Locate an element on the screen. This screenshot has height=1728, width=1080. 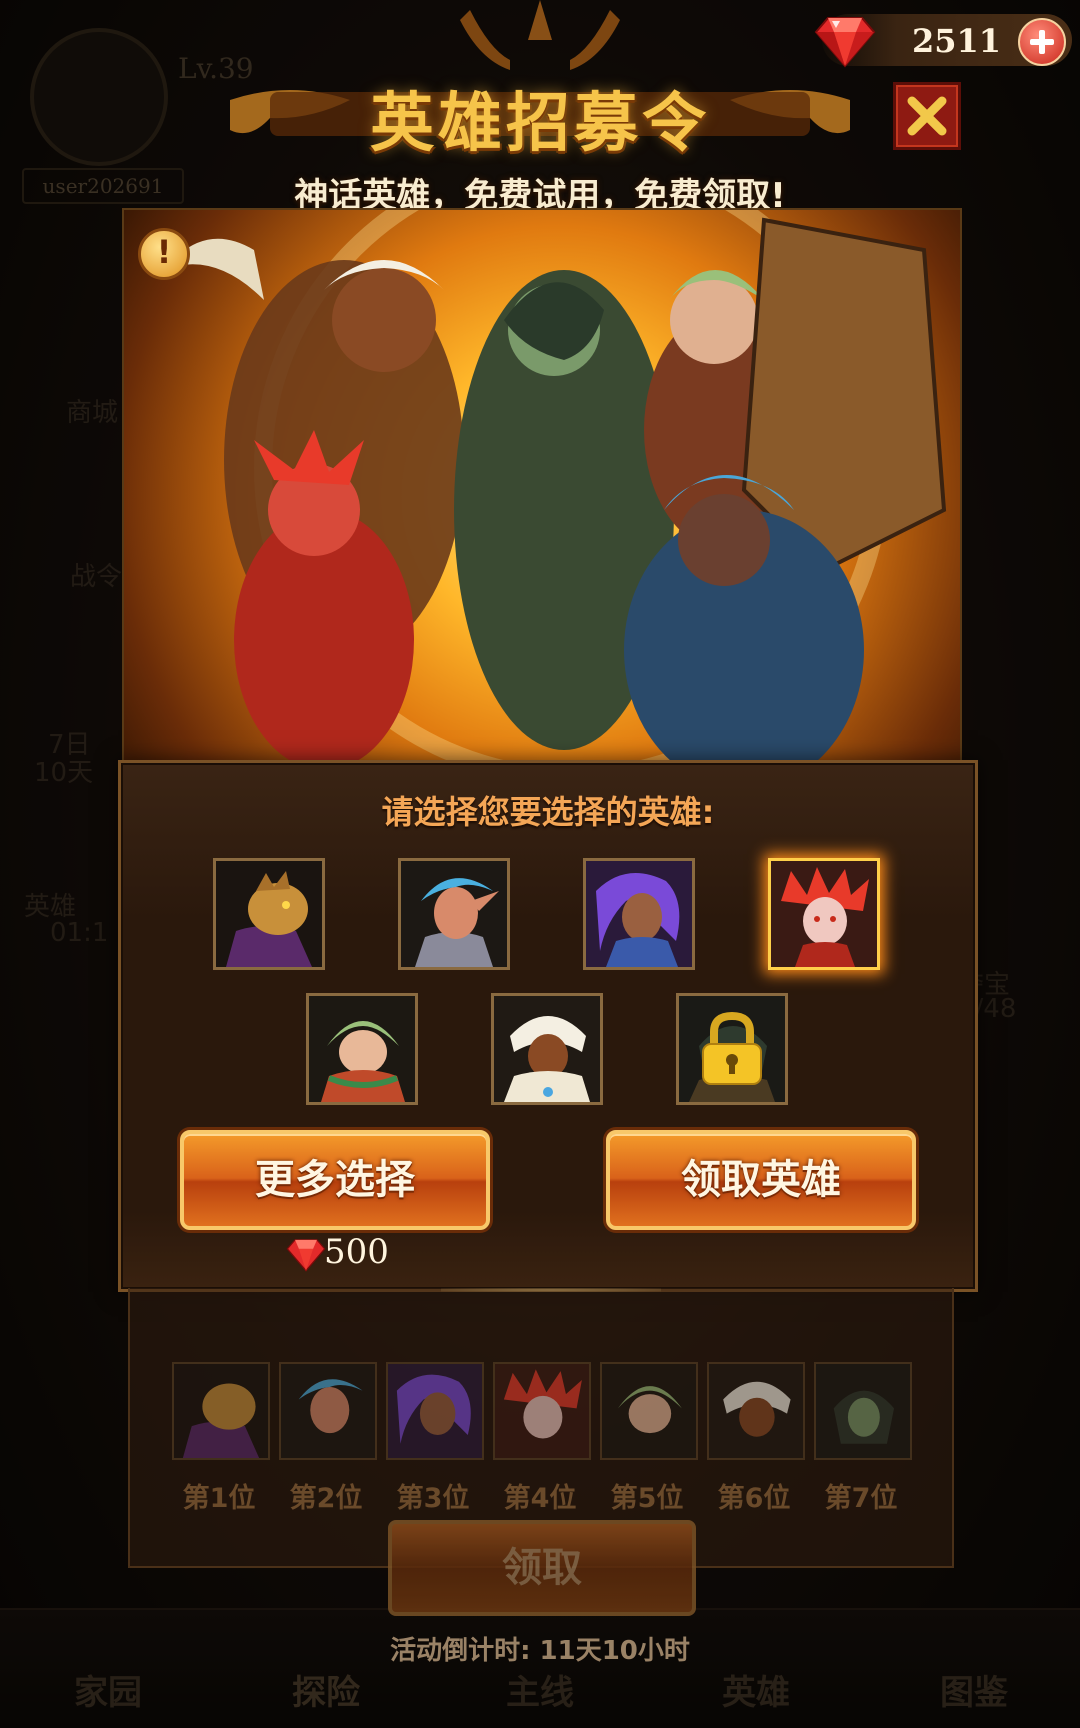
hero-choice-red-dragon-maiden is located at coordinates (824, 914).